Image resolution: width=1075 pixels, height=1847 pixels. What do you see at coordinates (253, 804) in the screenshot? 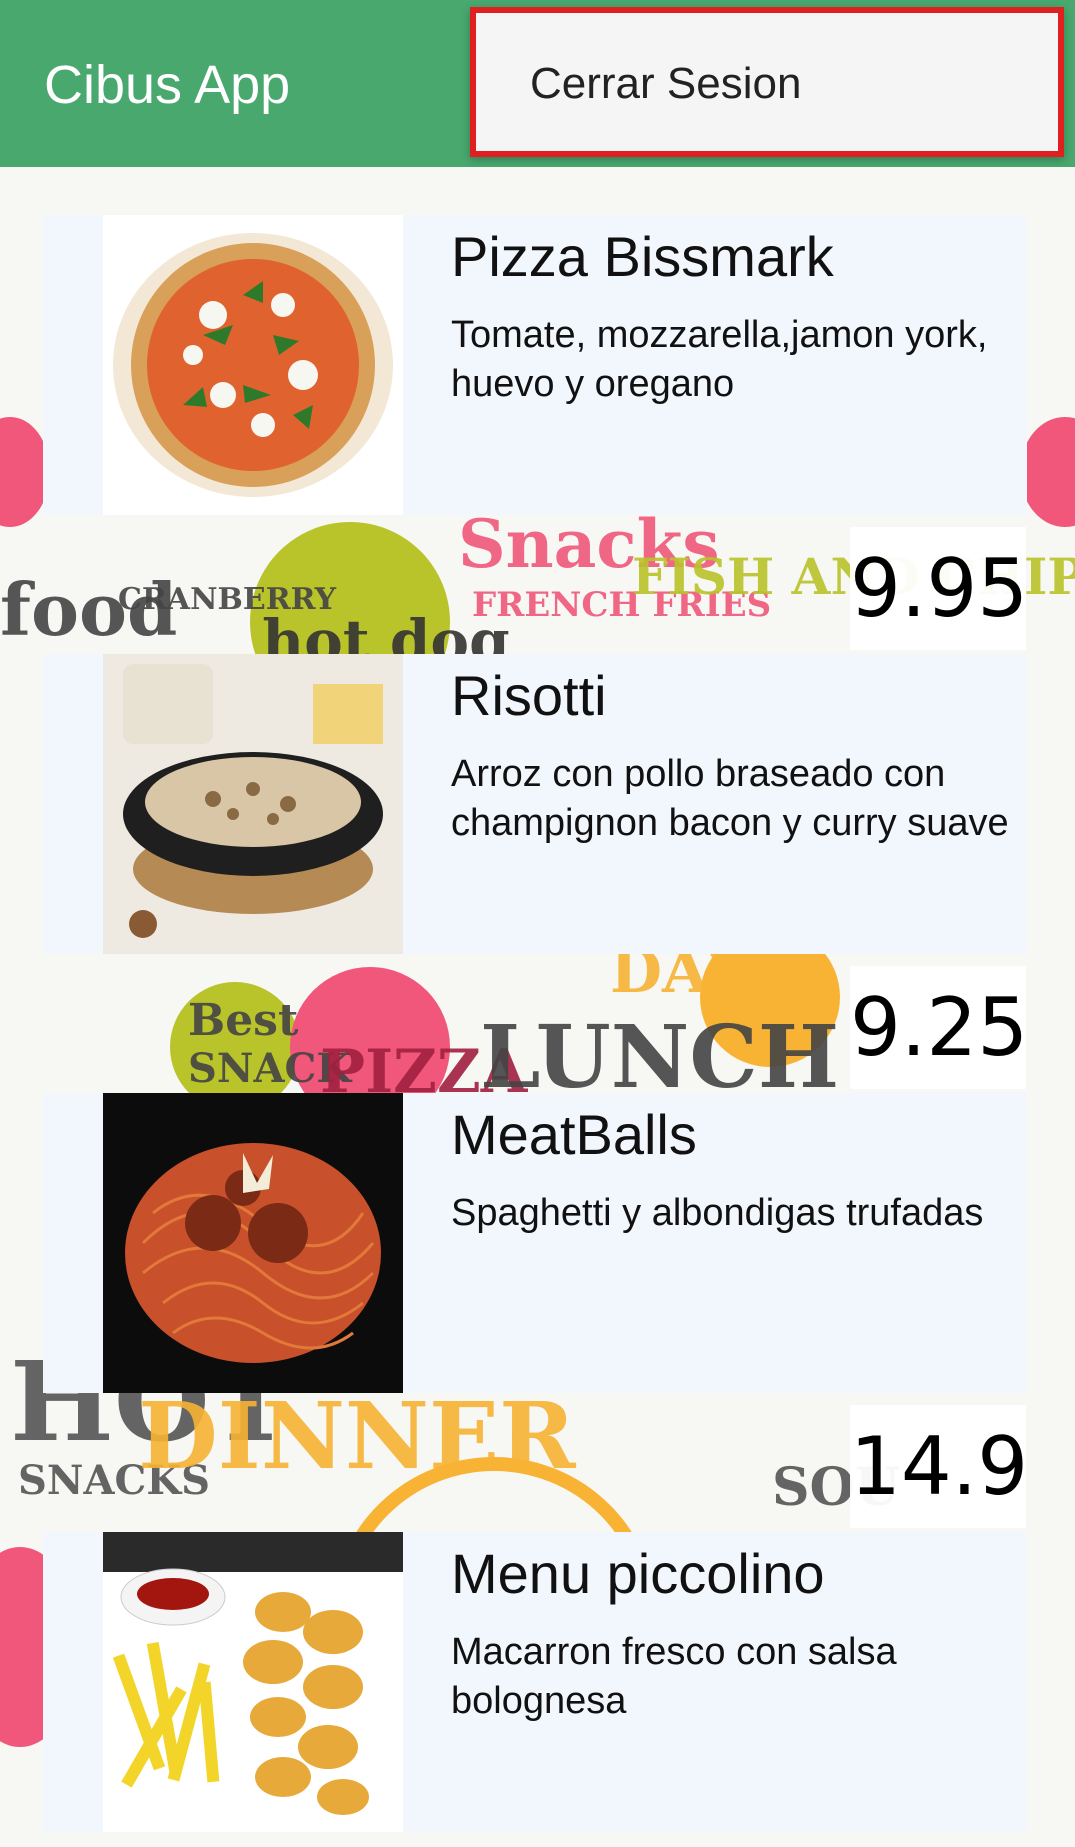
I see `risotto-image` at bounding box center [253, 804].